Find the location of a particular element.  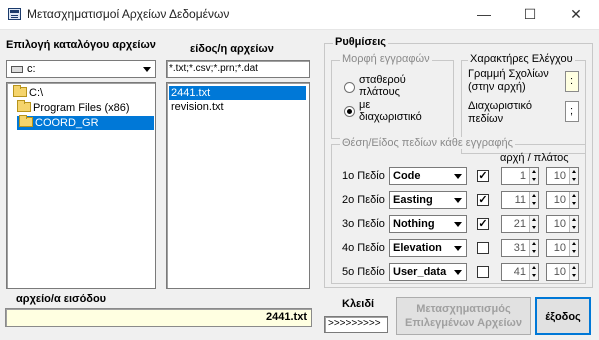

field-4-type-select: Elevation is located at coordinates (428, 248).